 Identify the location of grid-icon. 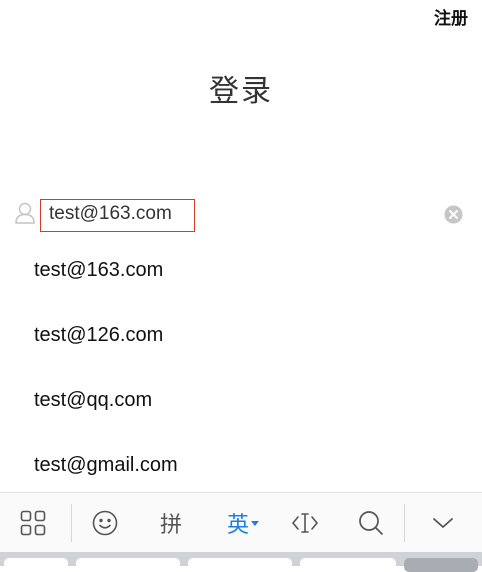
(33, 523).